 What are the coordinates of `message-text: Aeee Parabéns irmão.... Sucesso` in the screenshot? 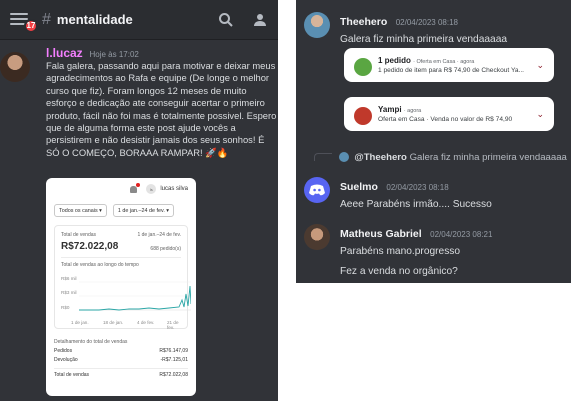 It's located at (416, 204).